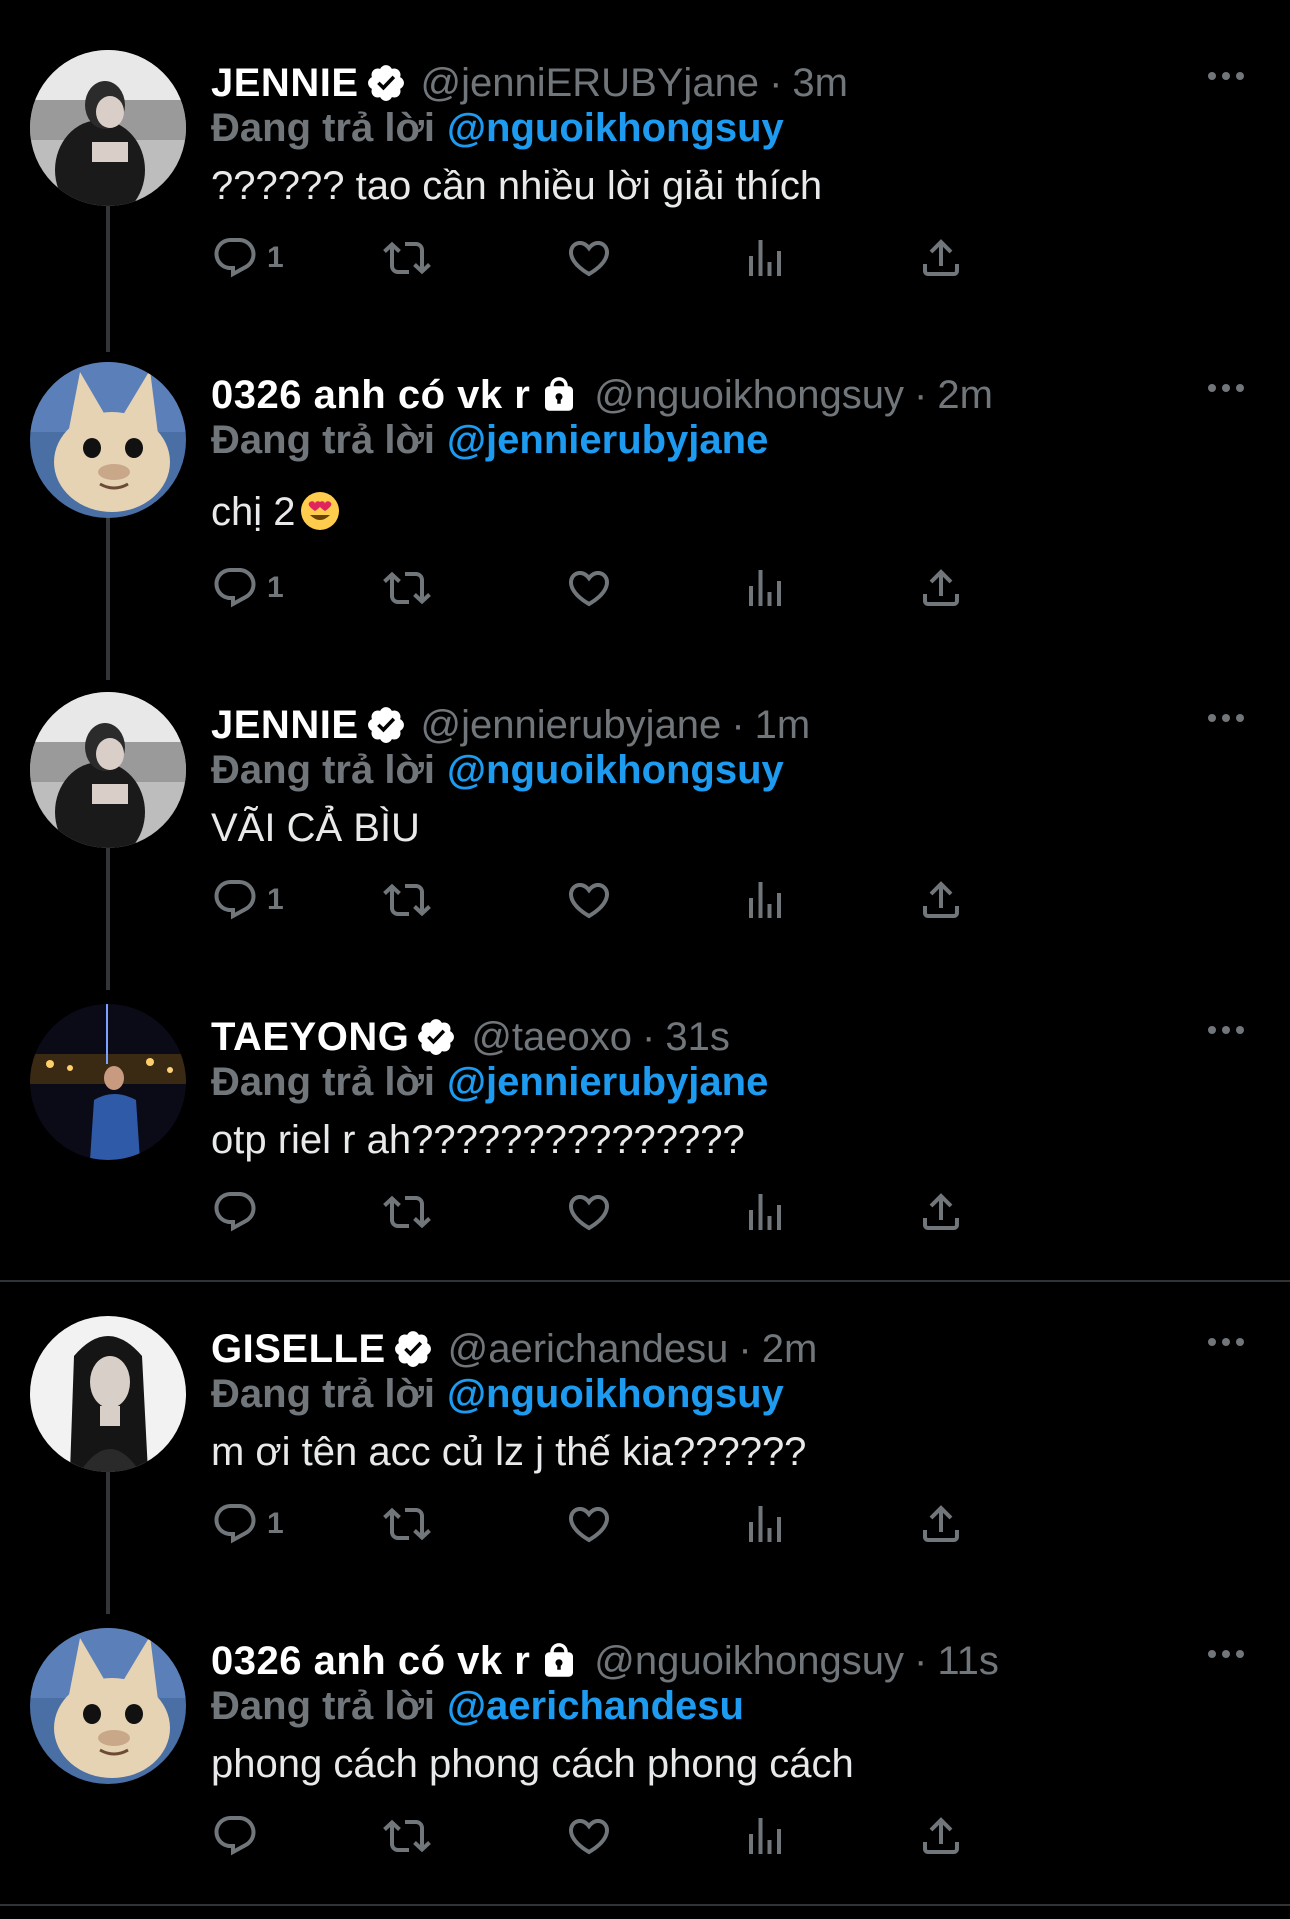 The width and height of the screenshot is (1290, 1919). What do you see at coordinates (968, 1661) in the screenshot?
I see `timestamp: 11s` at bounding box center [968, 1661].